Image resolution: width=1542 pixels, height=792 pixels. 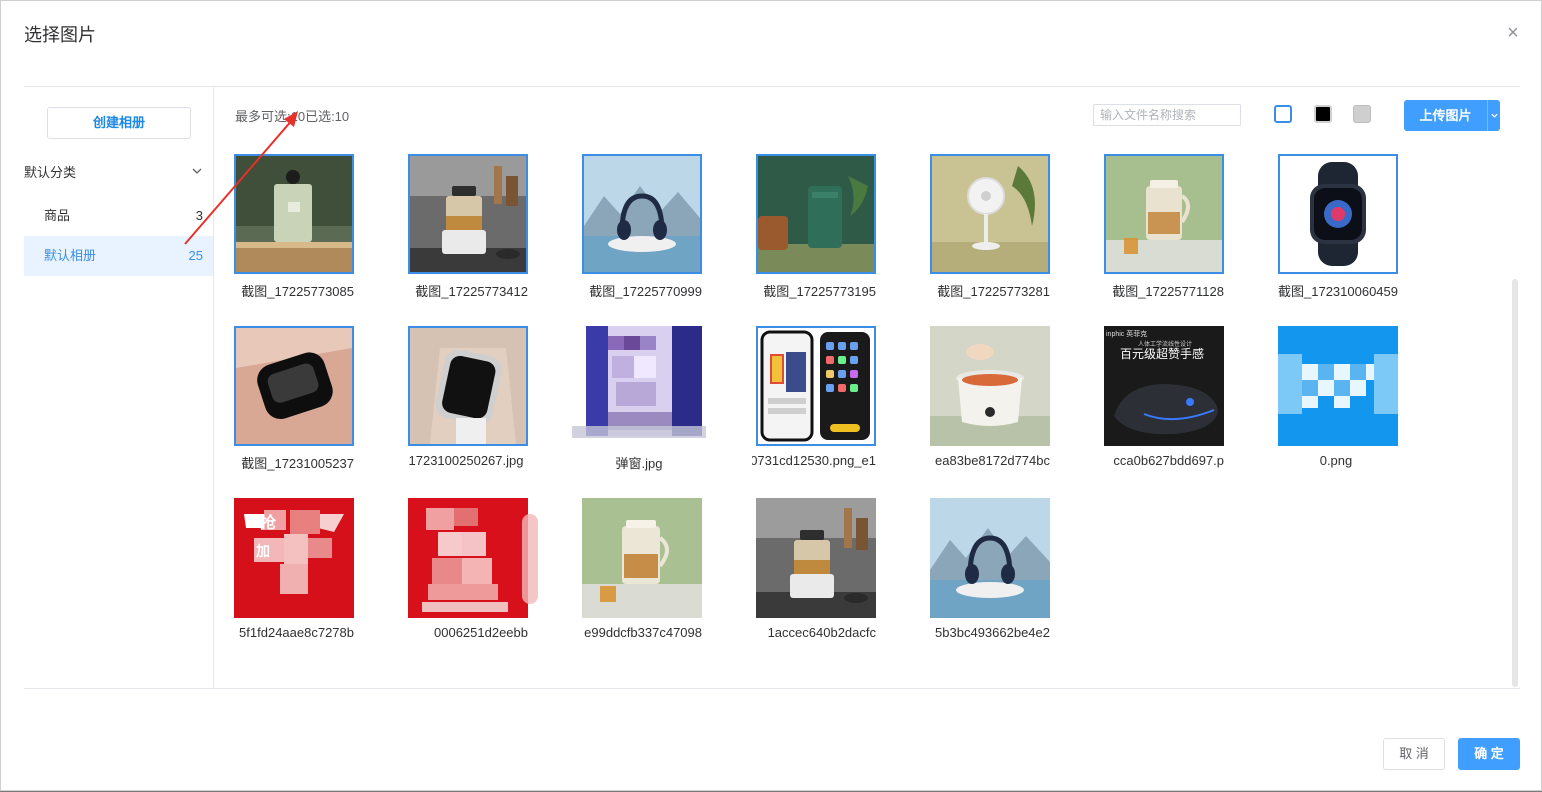 I want to click on image-tile: 1723100250267.jpg, so click(x=468, y=397).